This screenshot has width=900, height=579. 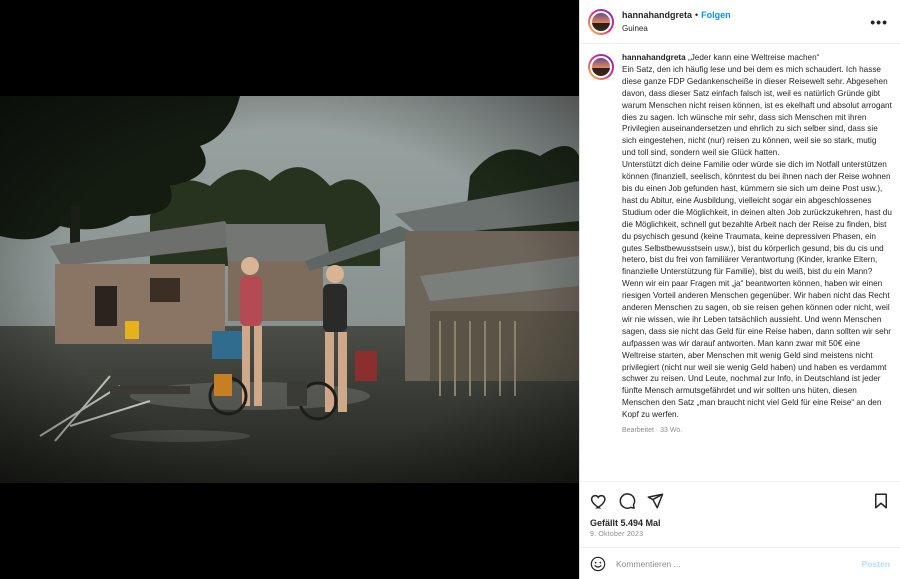 I want to click on post-header: hannahandgreta • Folgen Guinea •••, so click(x=740, y=22).